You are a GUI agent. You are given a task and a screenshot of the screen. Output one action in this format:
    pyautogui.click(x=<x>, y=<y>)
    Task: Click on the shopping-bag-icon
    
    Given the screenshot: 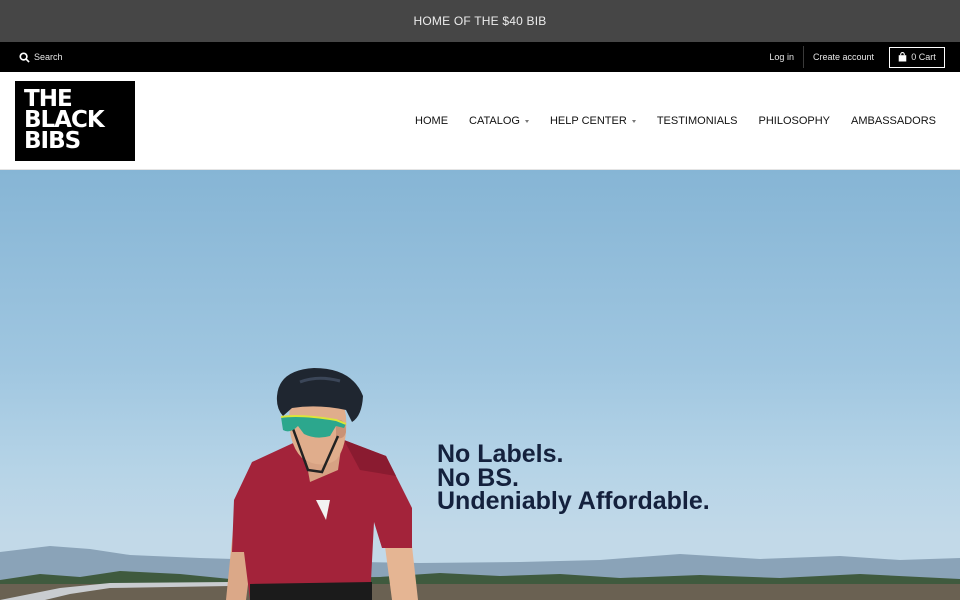 What is the action you would take?
    pyautogui.click(x=902, y=57)
    